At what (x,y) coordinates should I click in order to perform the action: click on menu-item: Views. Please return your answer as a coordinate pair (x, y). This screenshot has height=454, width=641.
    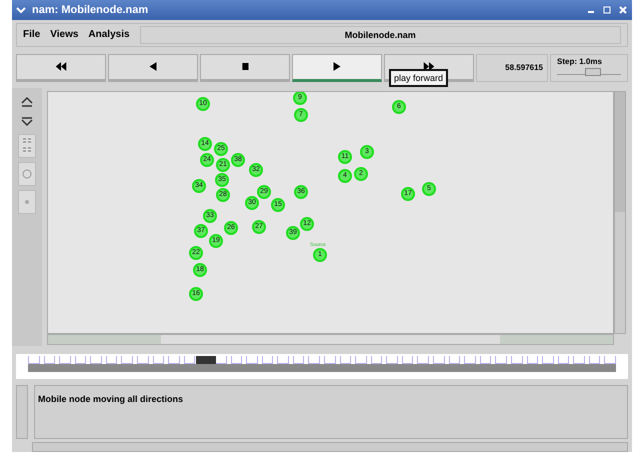
    Looking at the image, I should click on (64, 34).